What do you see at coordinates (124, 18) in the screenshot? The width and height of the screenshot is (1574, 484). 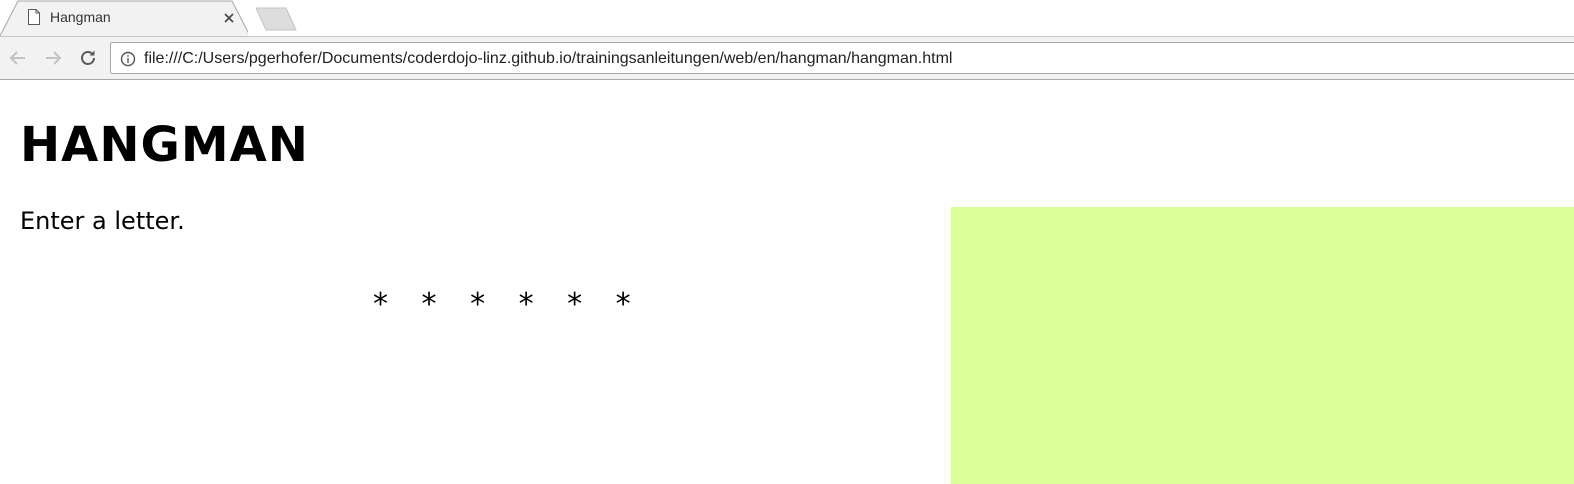 I see `tab-hangman: Hangman` at bounding box center [124, 18].